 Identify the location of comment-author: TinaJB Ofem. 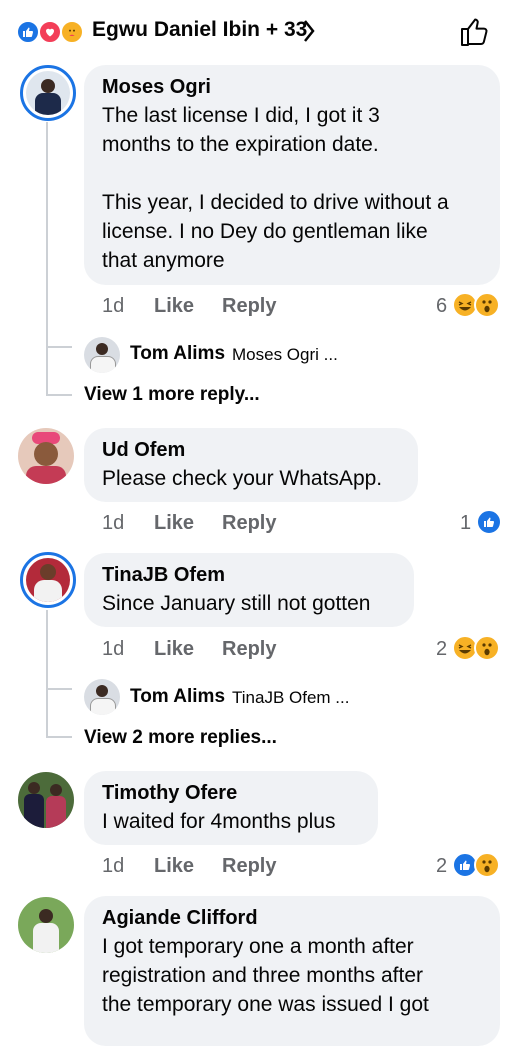
(249, 575).